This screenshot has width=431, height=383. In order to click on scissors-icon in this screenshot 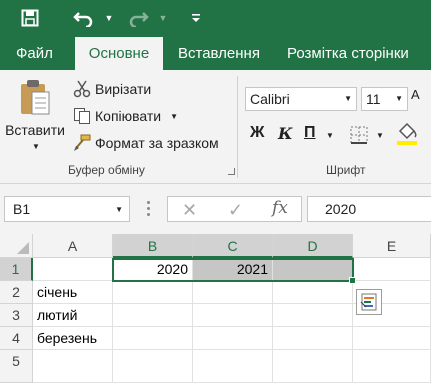, I will do `click(82, 89)`.